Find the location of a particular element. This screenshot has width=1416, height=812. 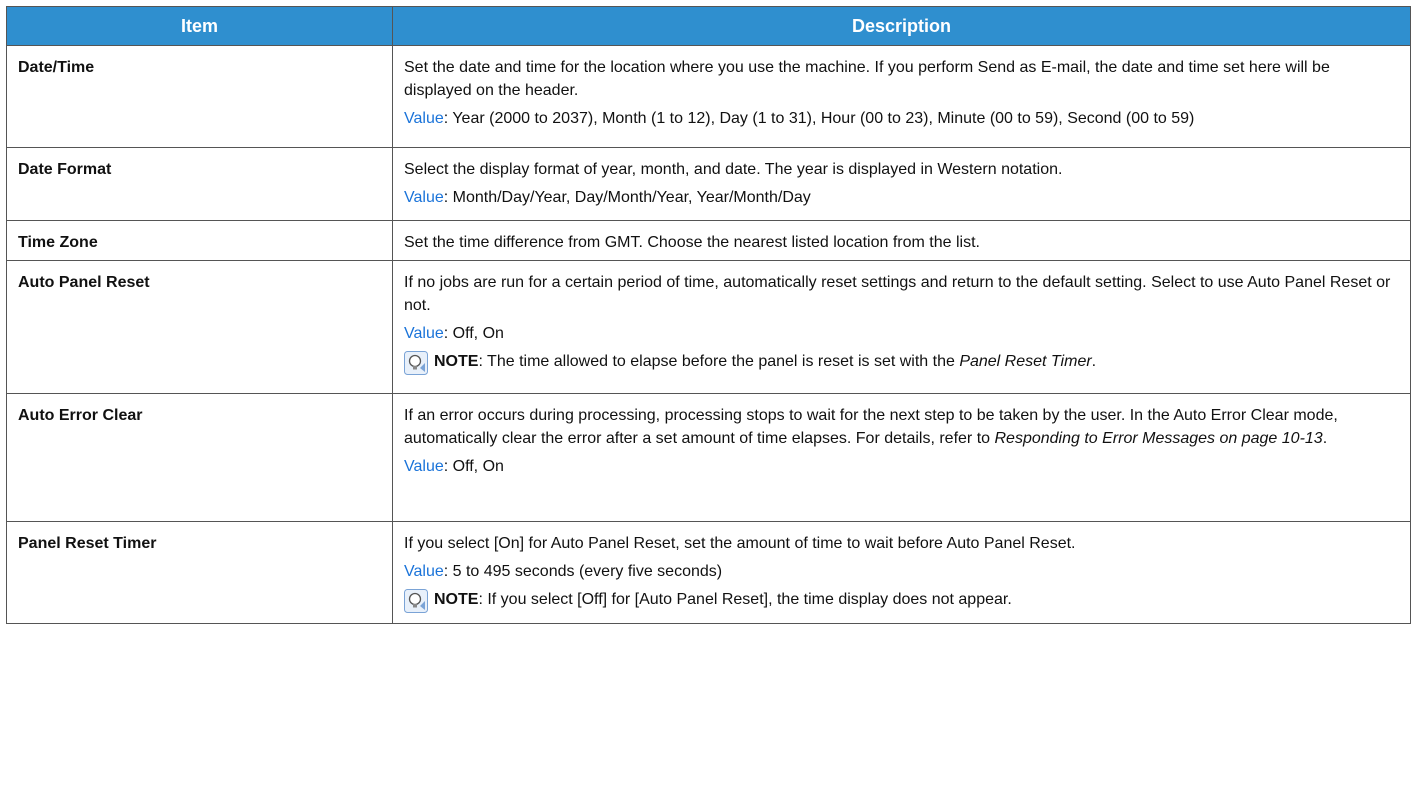

column-header-item: Item is located at coordinates (199, 26).